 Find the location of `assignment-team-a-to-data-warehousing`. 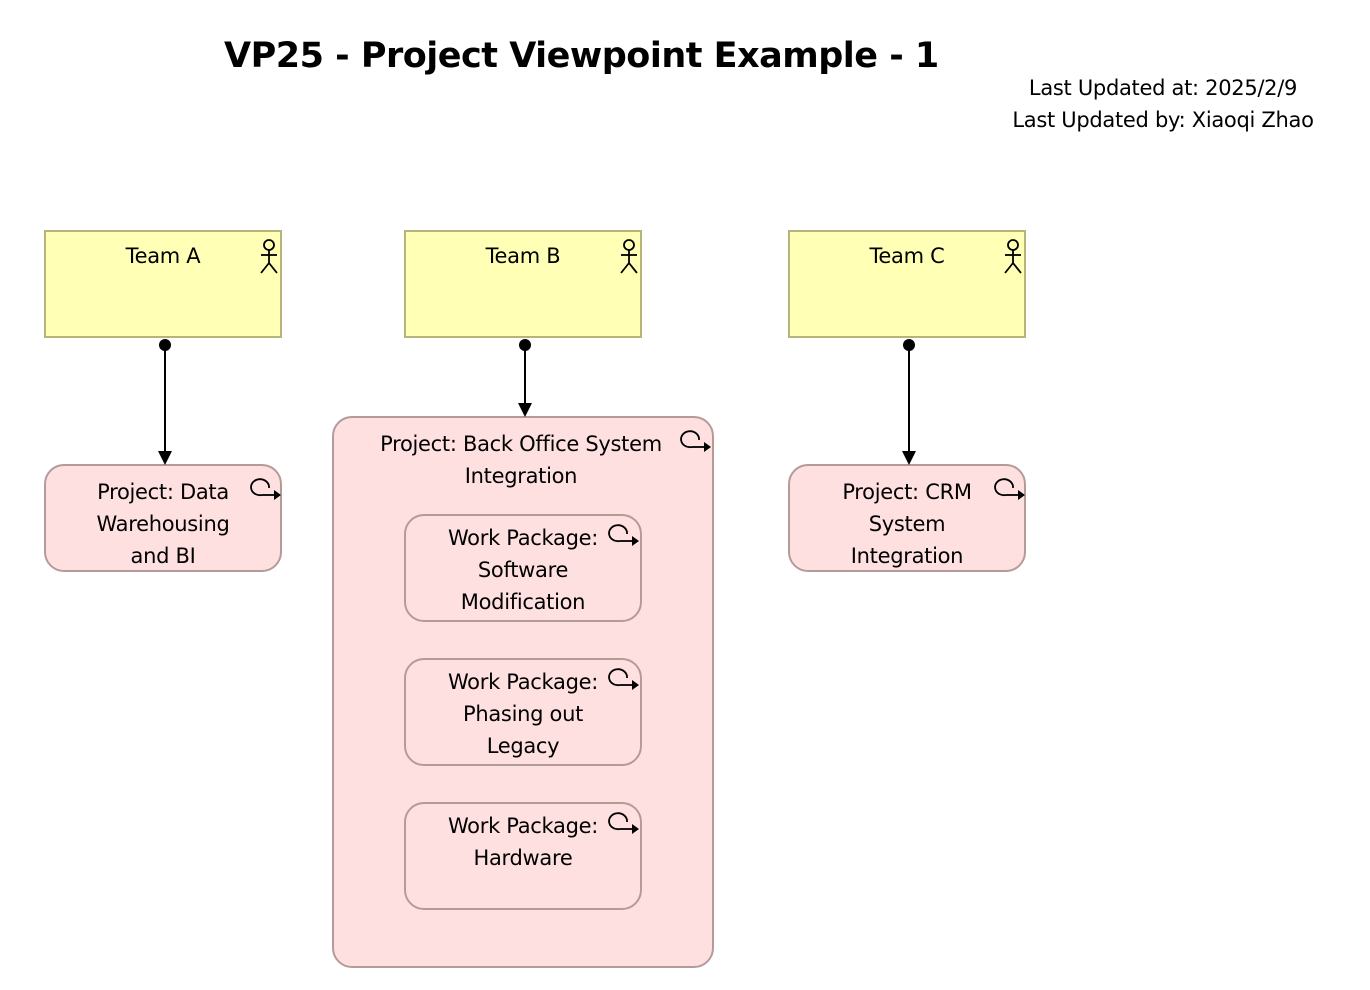

assignment-team-a-to-data-warehousing is located at coordinates (165, 402).